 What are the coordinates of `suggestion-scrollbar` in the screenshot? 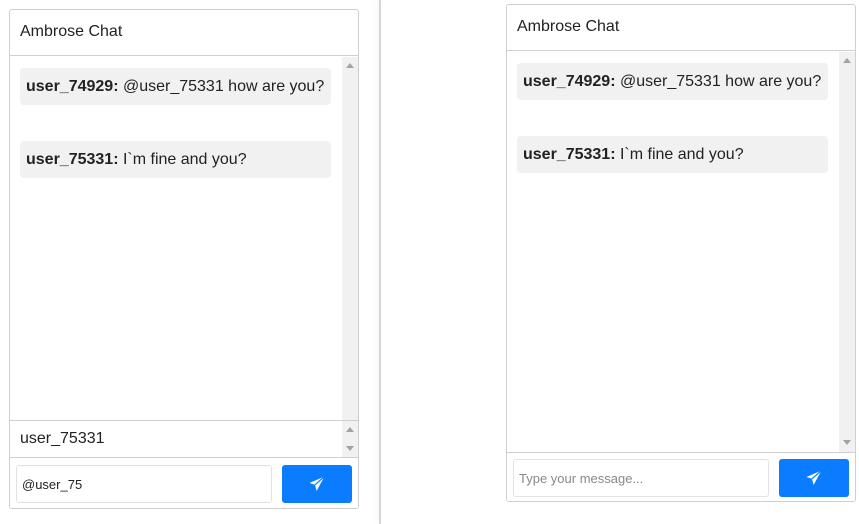 It's located at (350, 439).